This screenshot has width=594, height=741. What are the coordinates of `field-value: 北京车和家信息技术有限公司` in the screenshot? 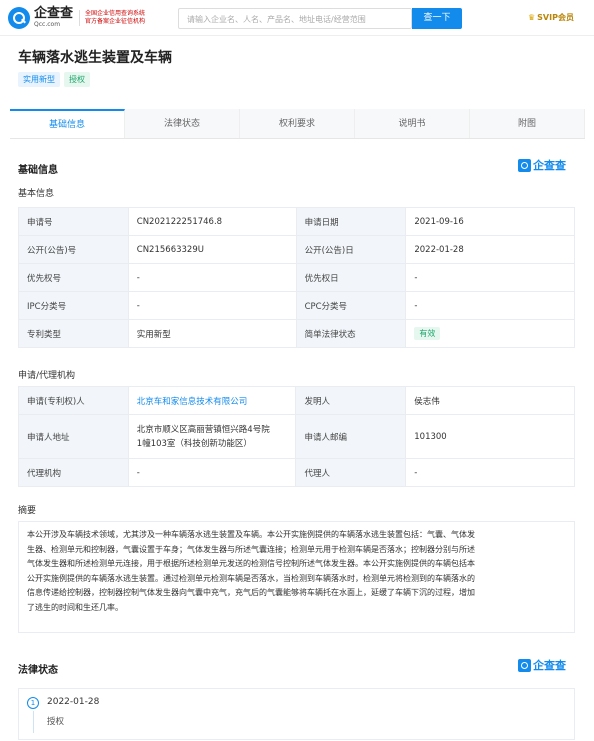 It's located at (212, 400).